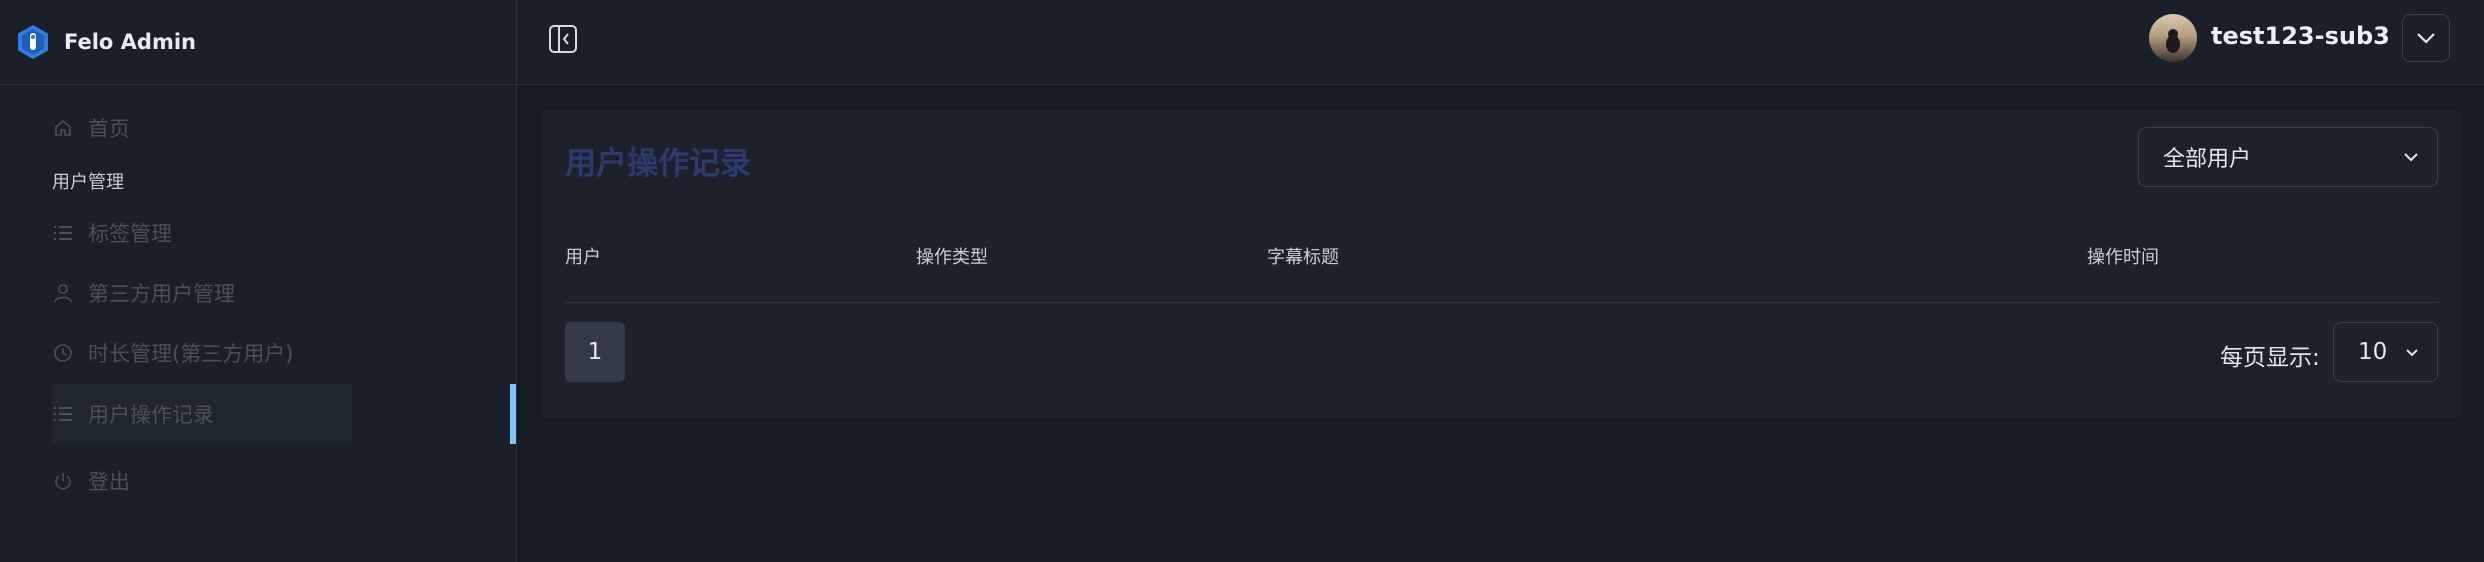  I want to click on per-page-value: 10, so click(2373, 352).